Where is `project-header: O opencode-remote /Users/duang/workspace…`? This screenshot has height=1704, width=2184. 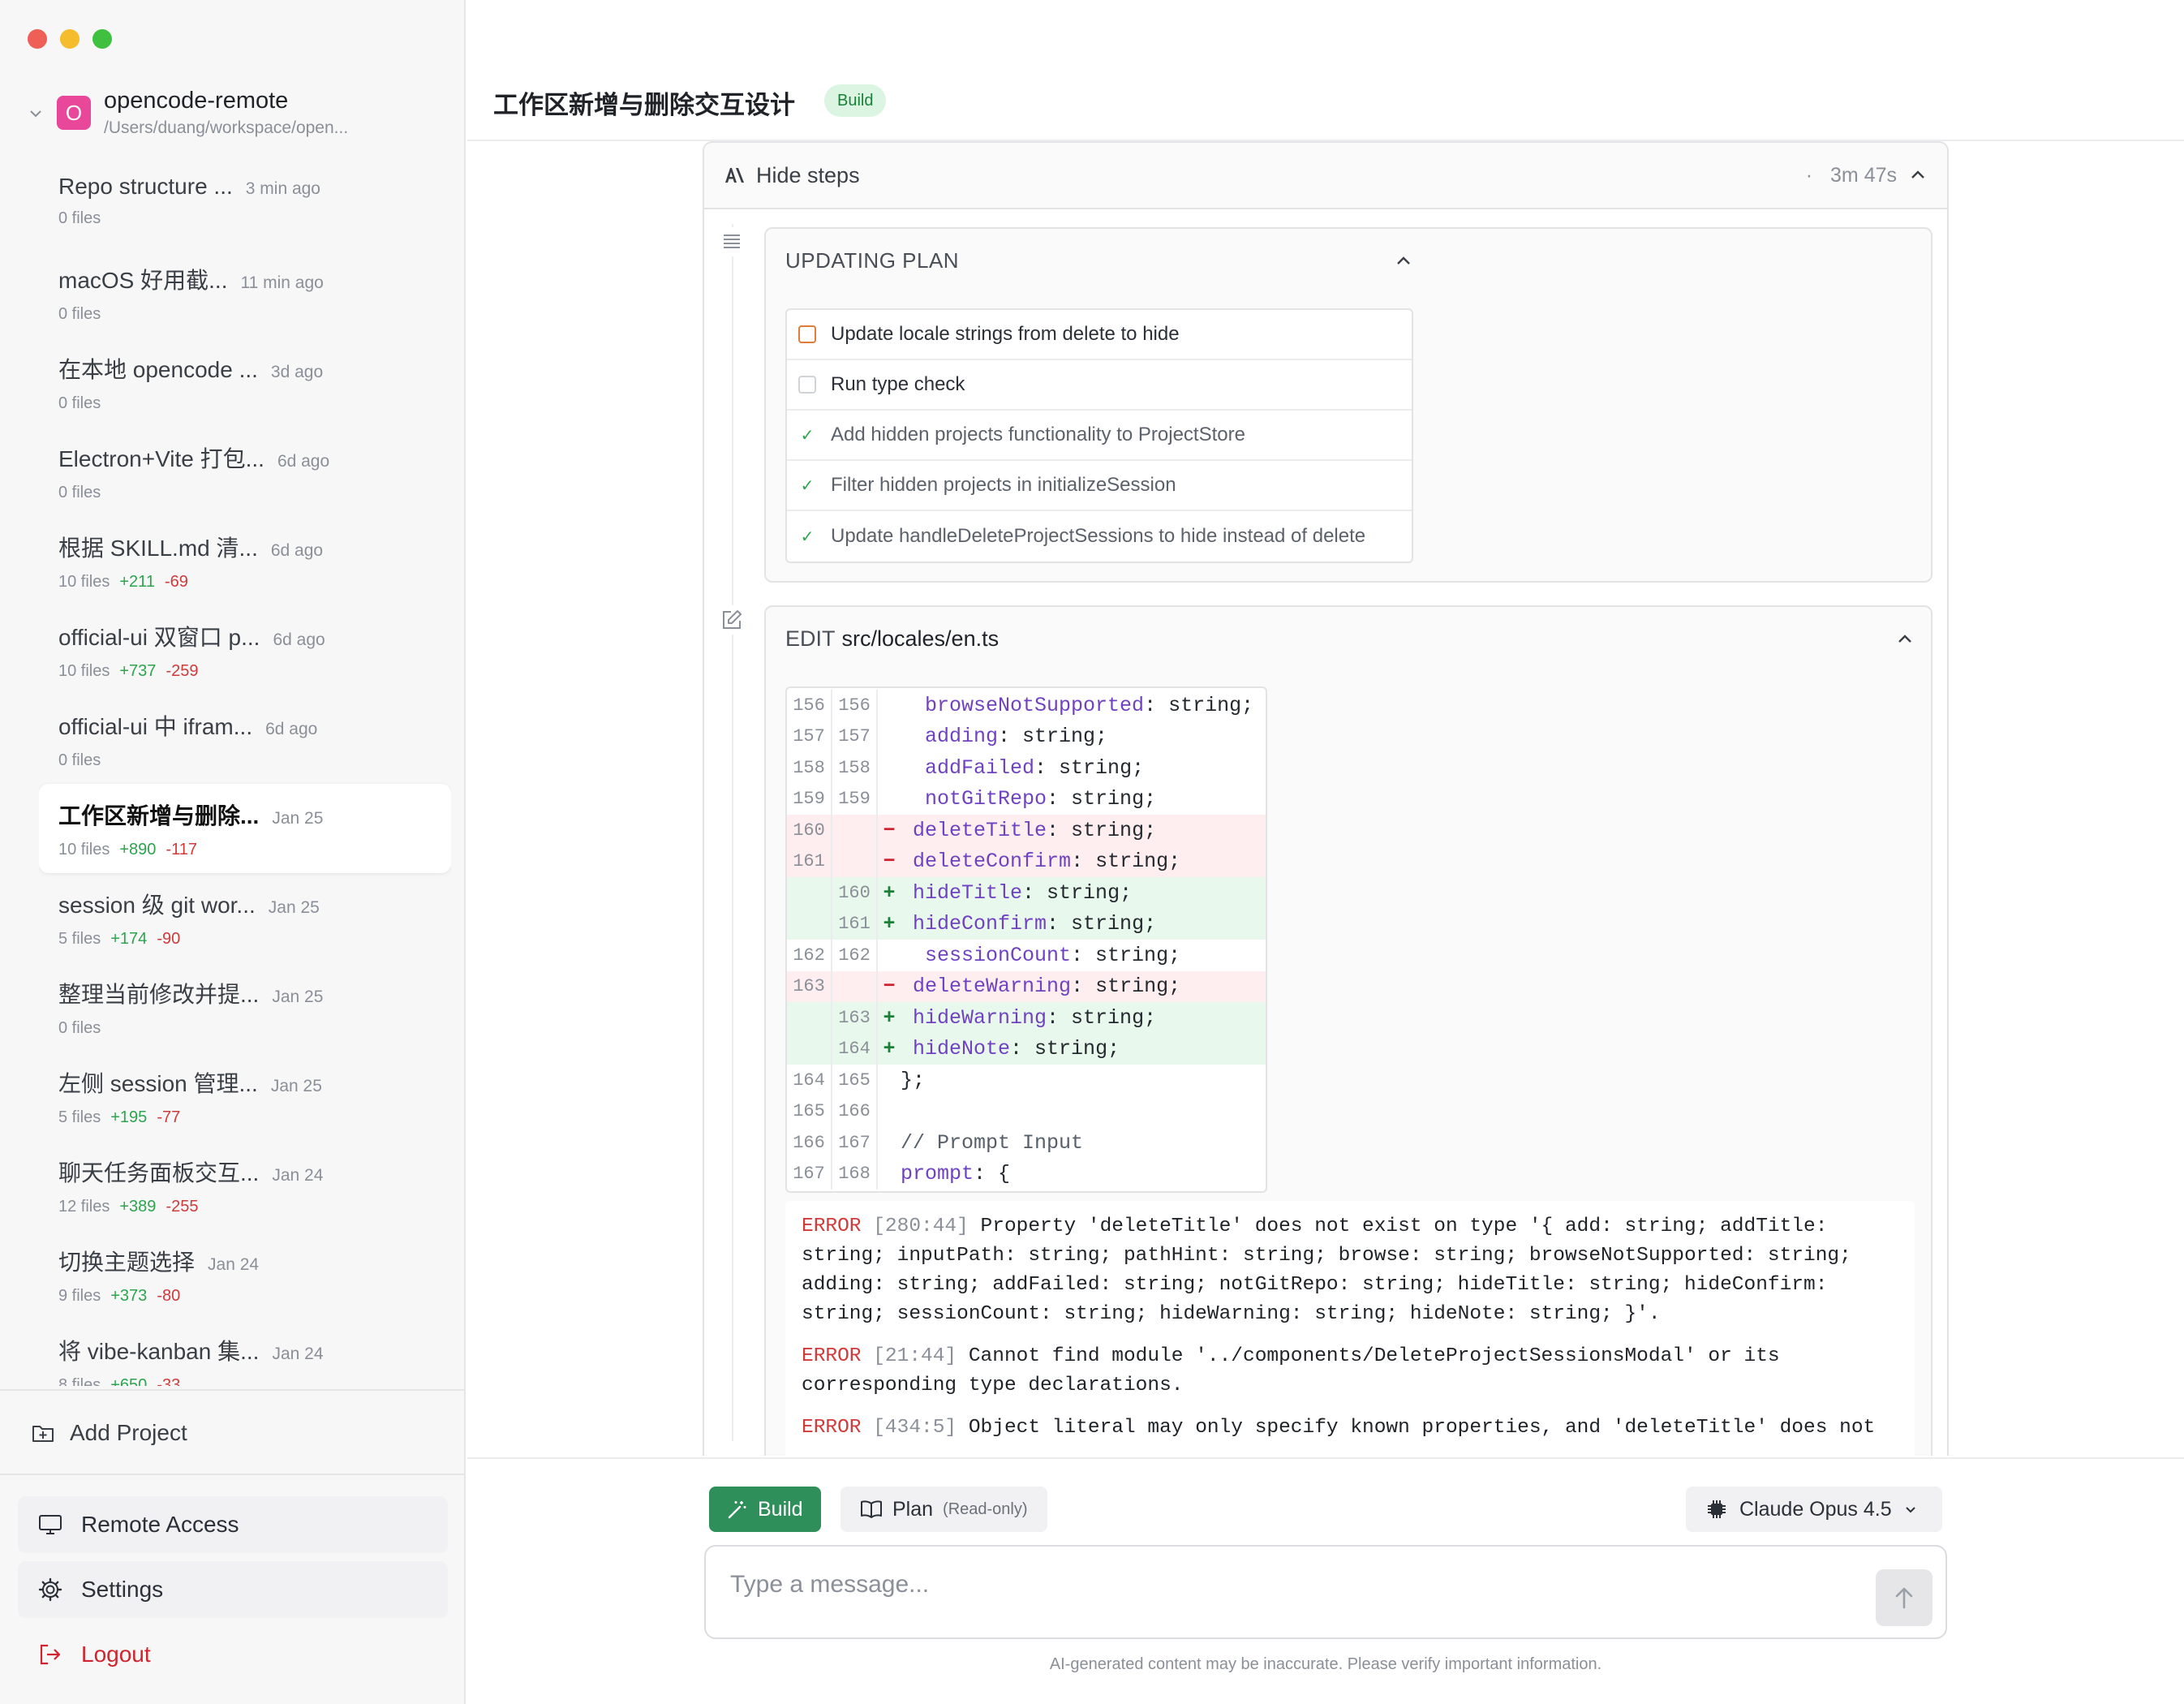 project-header: O opencode-remote /Users/duang/workspace… is located at coordinates (236, 116).